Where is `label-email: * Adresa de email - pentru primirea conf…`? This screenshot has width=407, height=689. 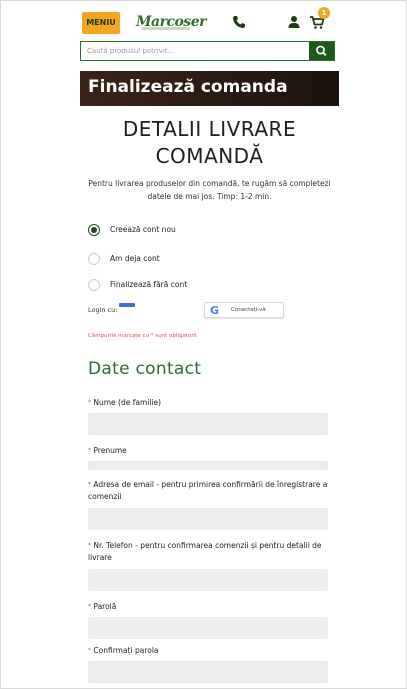 label-email: * Adresa de email - pentru primirea conf… is located at coordinates (208, 491).